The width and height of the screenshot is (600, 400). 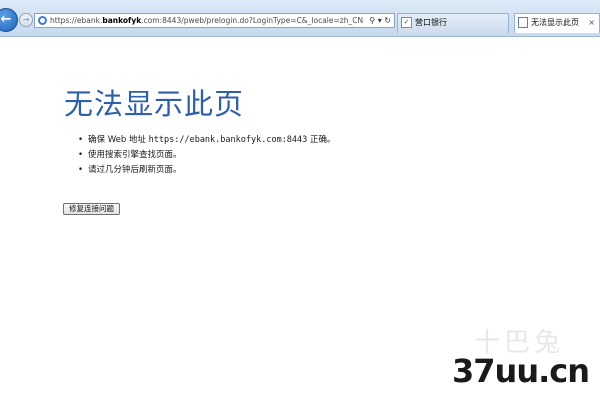 What do you see at coordinates (321, 140) in the screenshot?
I see `tip-text-end: 正确。` at bounding box center [321, 140].